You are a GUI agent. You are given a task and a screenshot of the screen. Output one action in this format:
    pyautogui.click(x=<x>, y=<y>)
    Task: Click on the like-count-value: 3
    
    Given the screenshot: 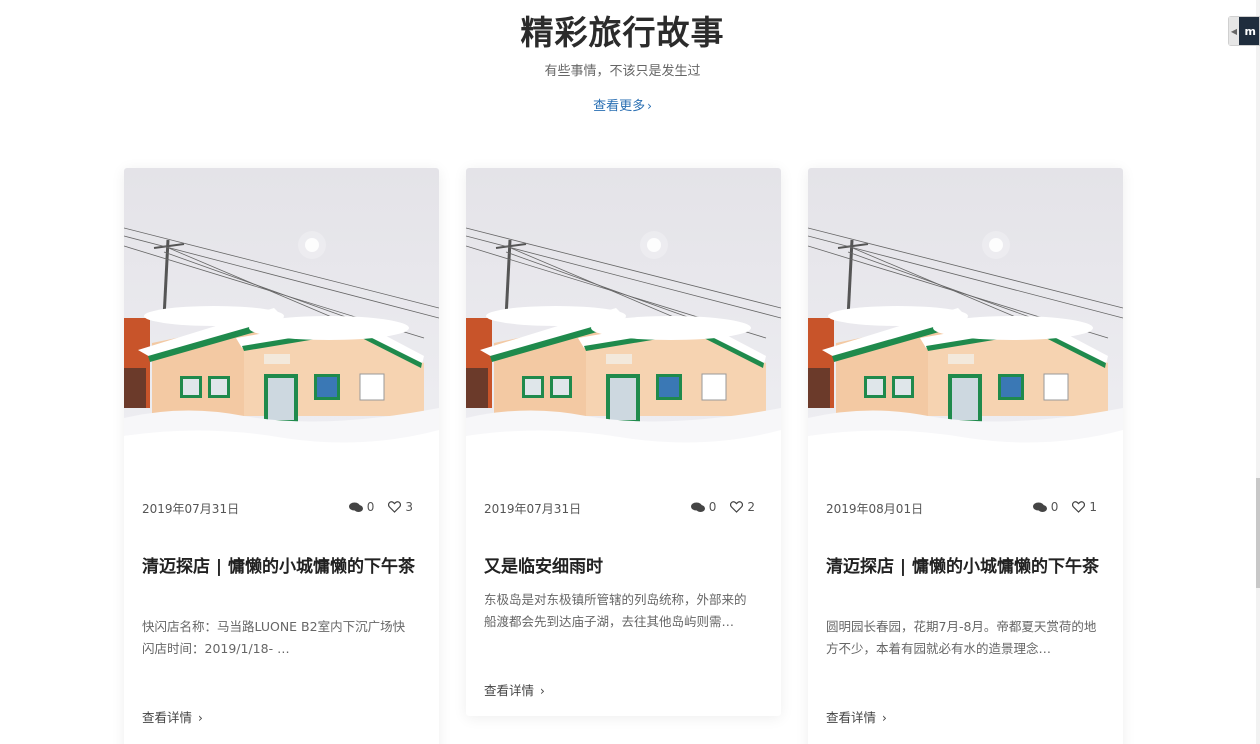 What is the action you would take?
    pyautogui.click(x=409, y=507)
    